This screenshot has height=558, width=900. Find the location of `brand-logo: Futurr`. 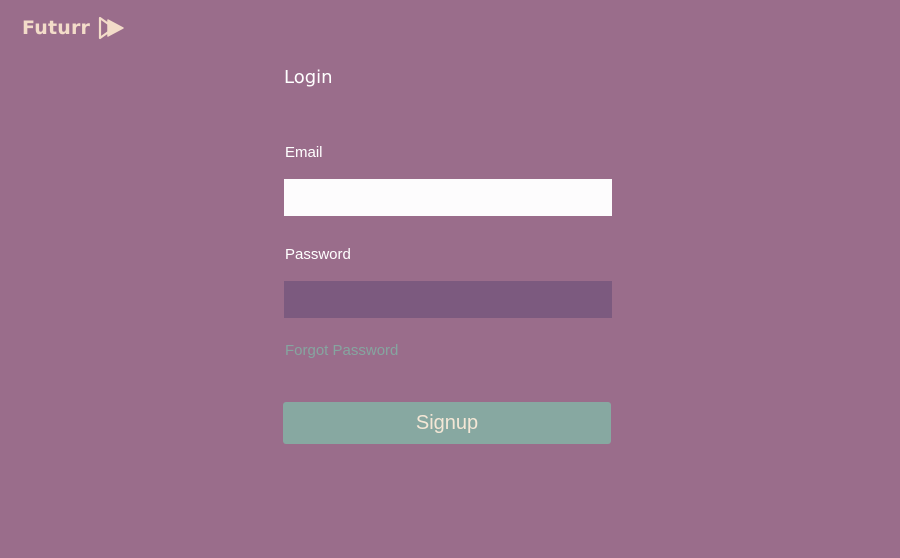

brand-logo: Futurr is located at coordinates (74, 28).